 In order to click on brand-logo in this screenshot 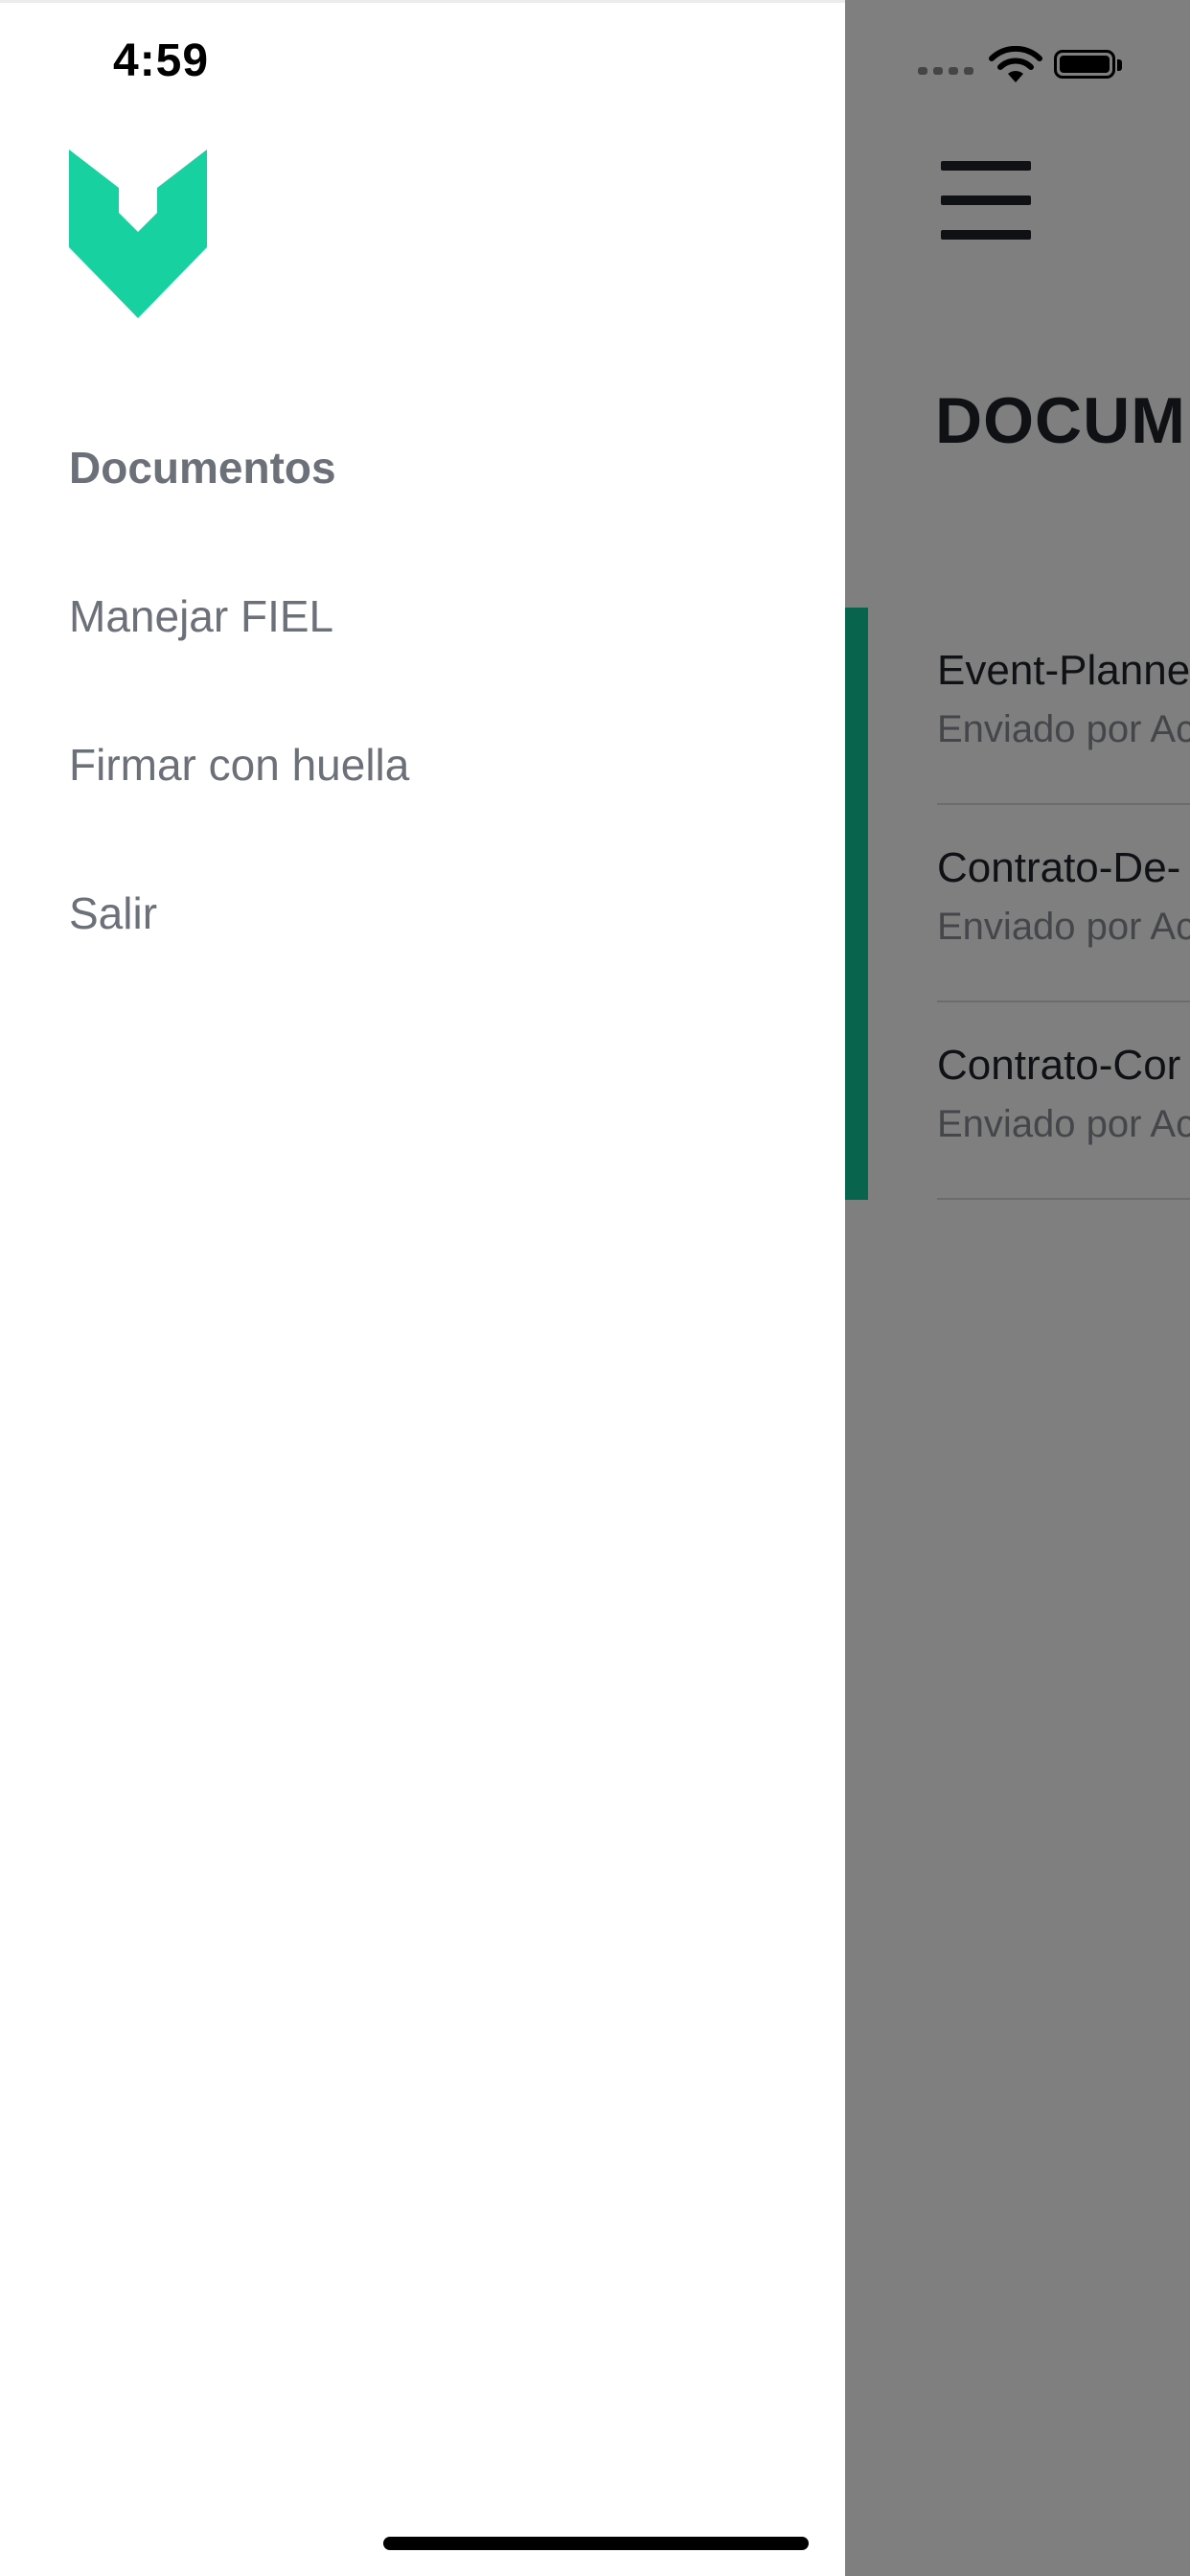, I will do `click(138, 234)`.